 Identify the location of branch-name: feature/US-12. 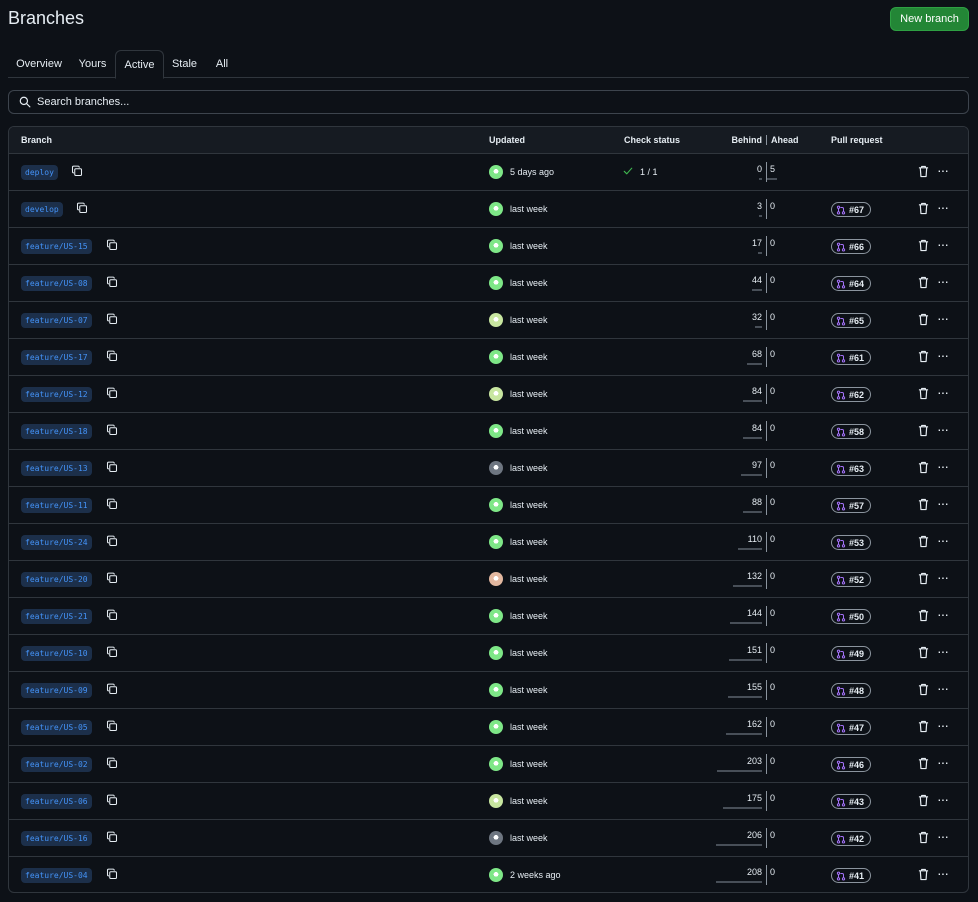
(56, 394).